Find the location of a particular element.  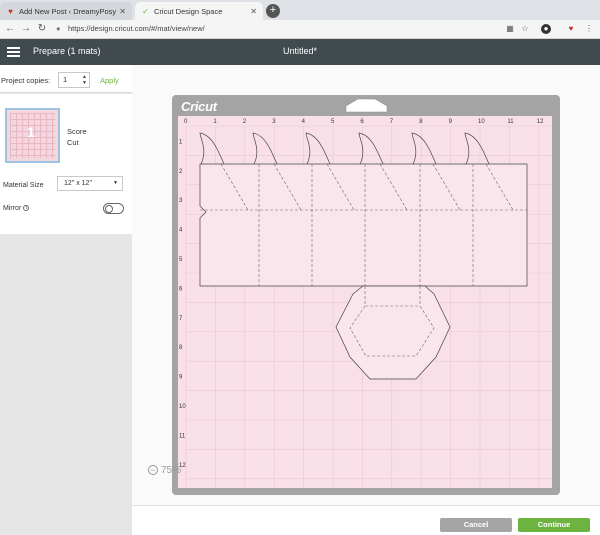

forward-arrow-icon: → is located at coordinates (26, 29).